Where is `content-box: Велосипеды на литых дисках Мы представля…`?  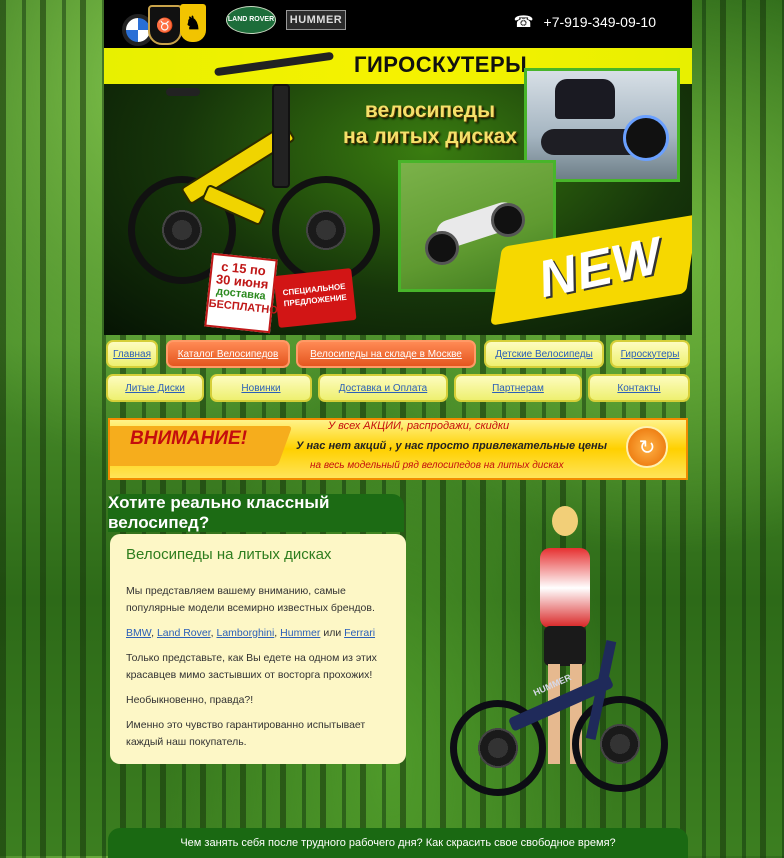
content-box: Велосипеды на литых дисках Мы представля… is located at coordinates (258, 649).